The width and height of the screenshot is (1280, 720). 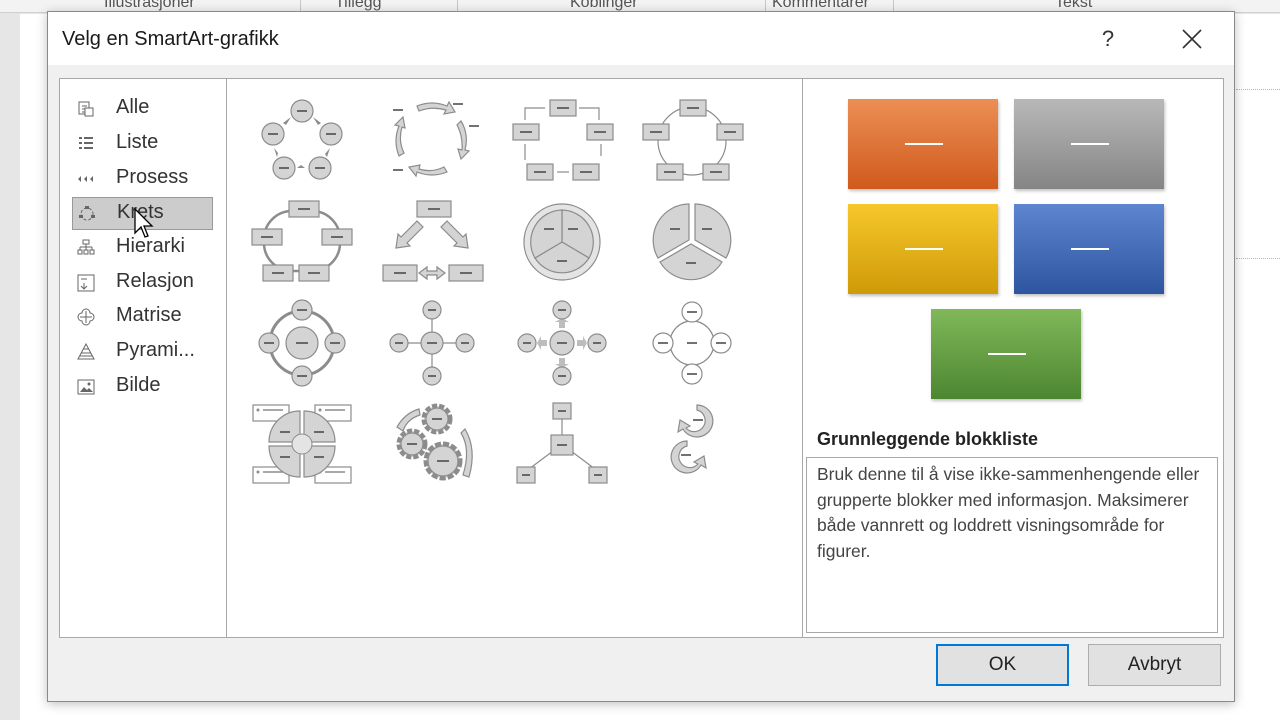 What do you see at coordinates (87, 213) in the screenshot?
I see `cycle-icon` at bounding box center [87, 213].